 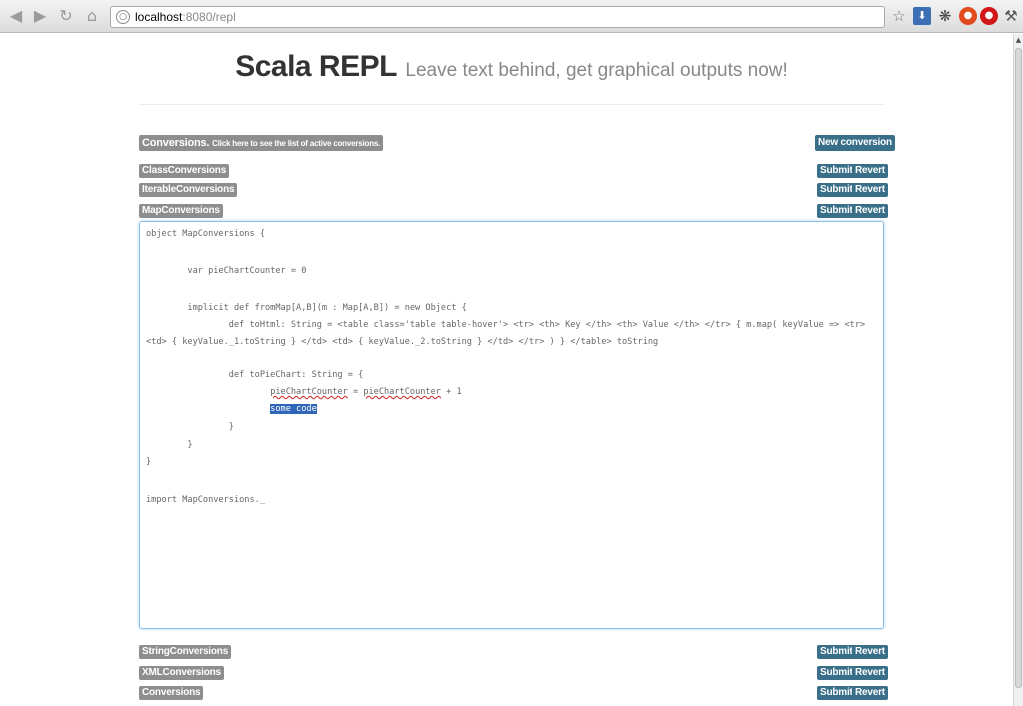 I want to click on selected-text: some code, so click(x=293, y=409).